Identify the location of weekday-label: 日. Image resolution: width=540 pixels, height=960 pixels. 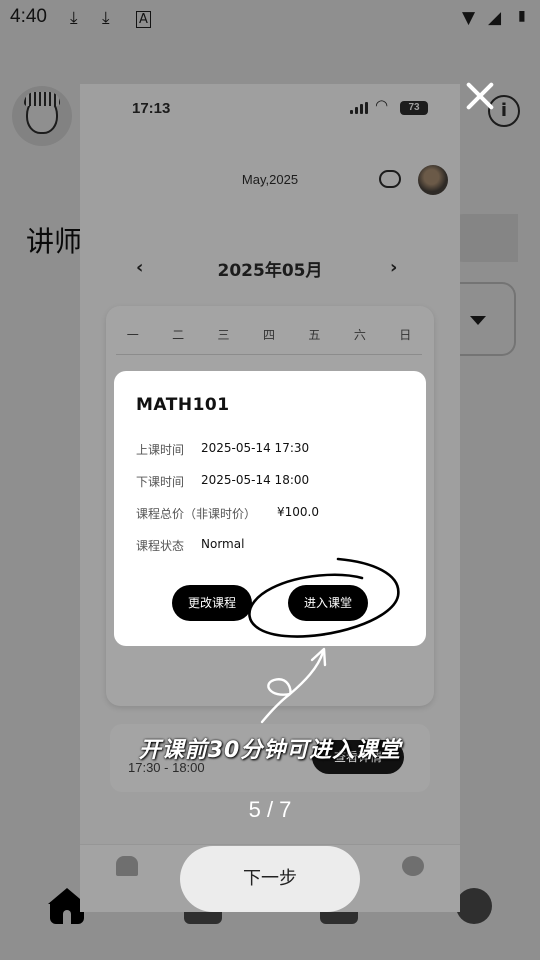
(405, 335).